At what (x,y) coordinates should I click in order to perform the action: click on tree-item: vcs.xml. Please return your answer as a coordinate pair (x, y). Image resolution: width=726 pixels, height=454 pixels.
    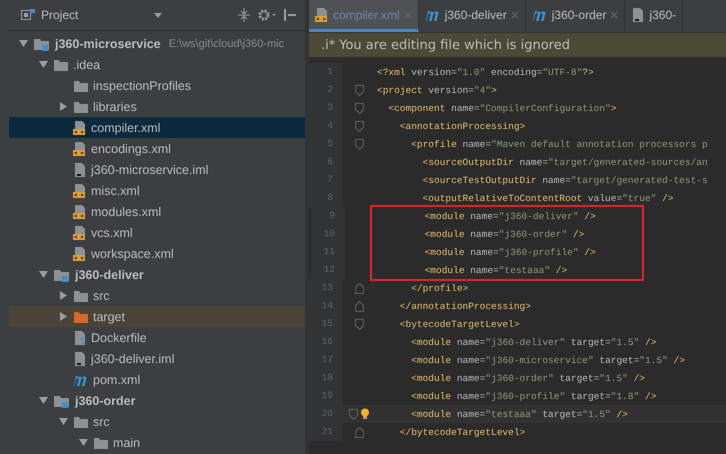
    Looking at the image, I should click on (157, 232).